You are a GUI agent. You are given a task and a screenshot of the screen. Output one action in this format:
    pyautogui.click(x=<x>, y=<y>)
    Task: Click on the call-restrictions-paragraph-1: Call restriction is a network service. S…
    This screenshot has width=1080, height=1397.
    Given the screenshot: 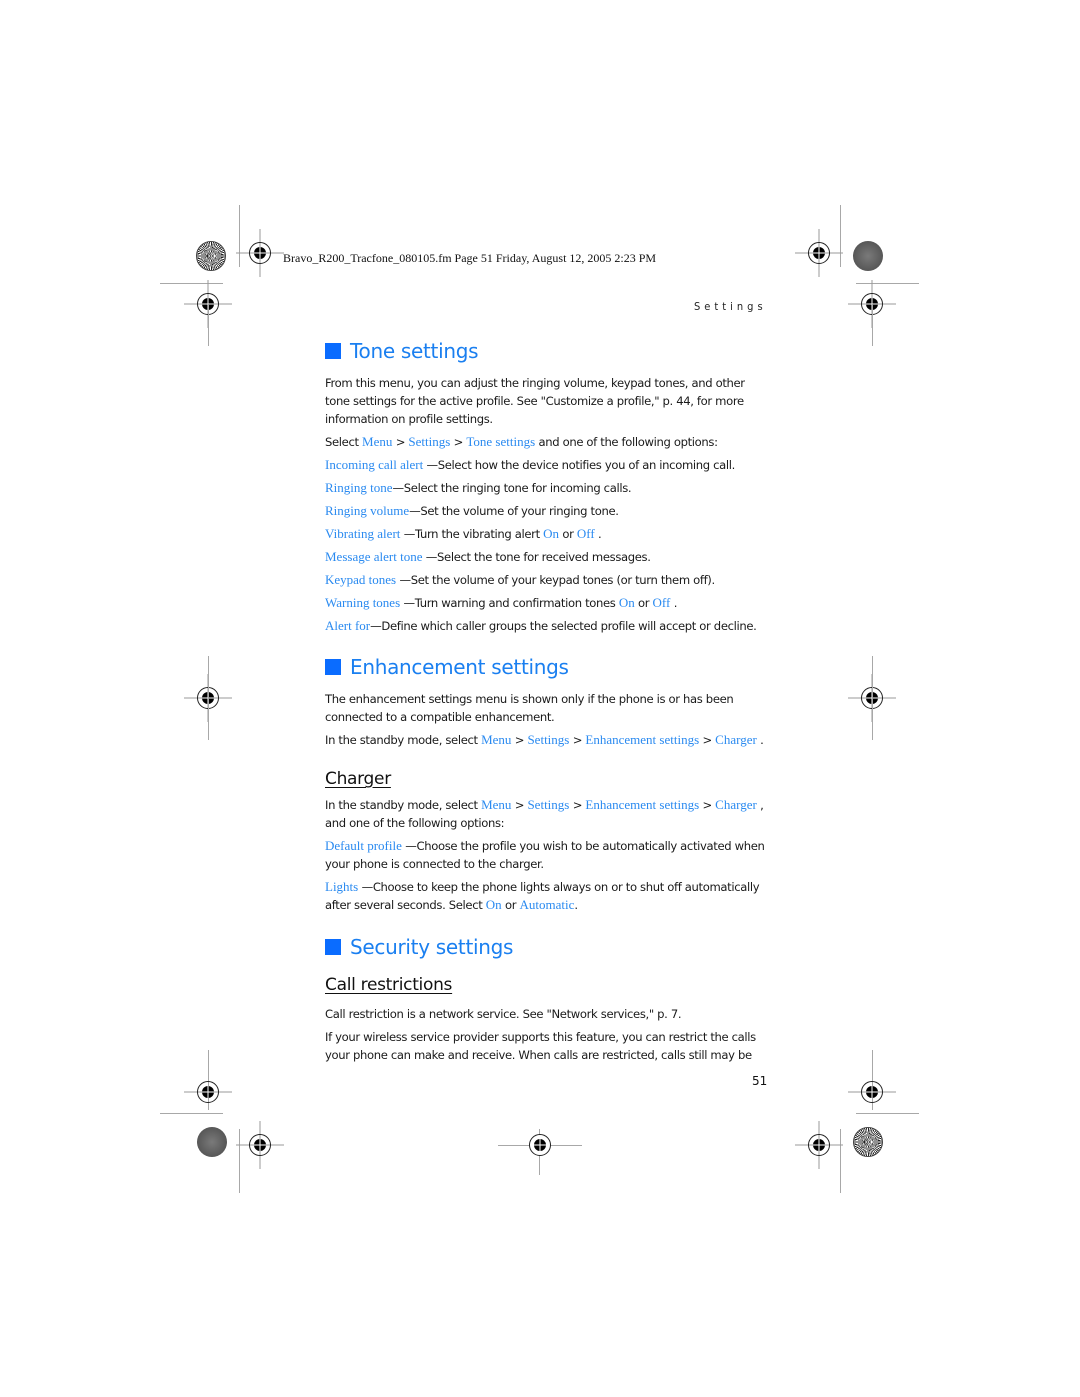 What is the action you would take?
    pyautogui.click(x=503, y=1014)
    